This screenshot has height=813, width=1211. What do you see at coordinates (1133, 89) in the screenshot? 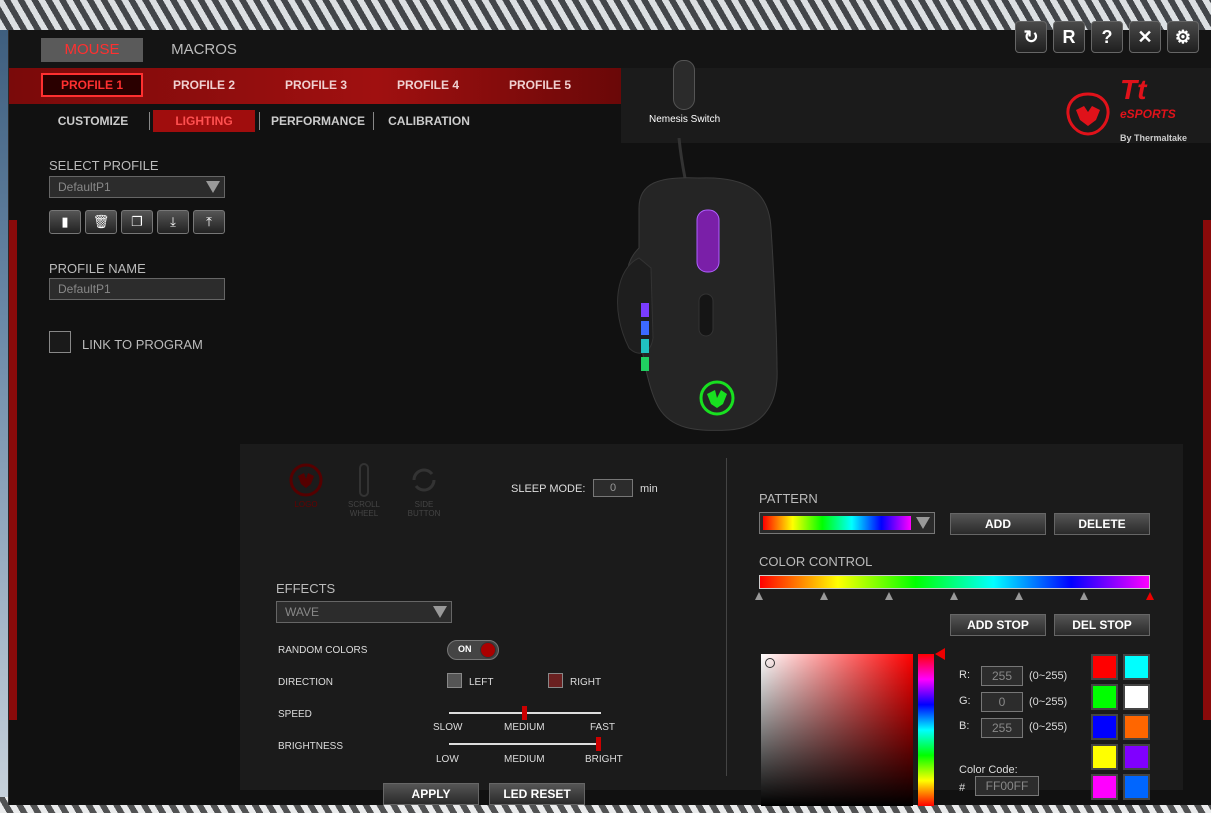
I see `brand-name: Tt` at bounding box center [1133, 89].